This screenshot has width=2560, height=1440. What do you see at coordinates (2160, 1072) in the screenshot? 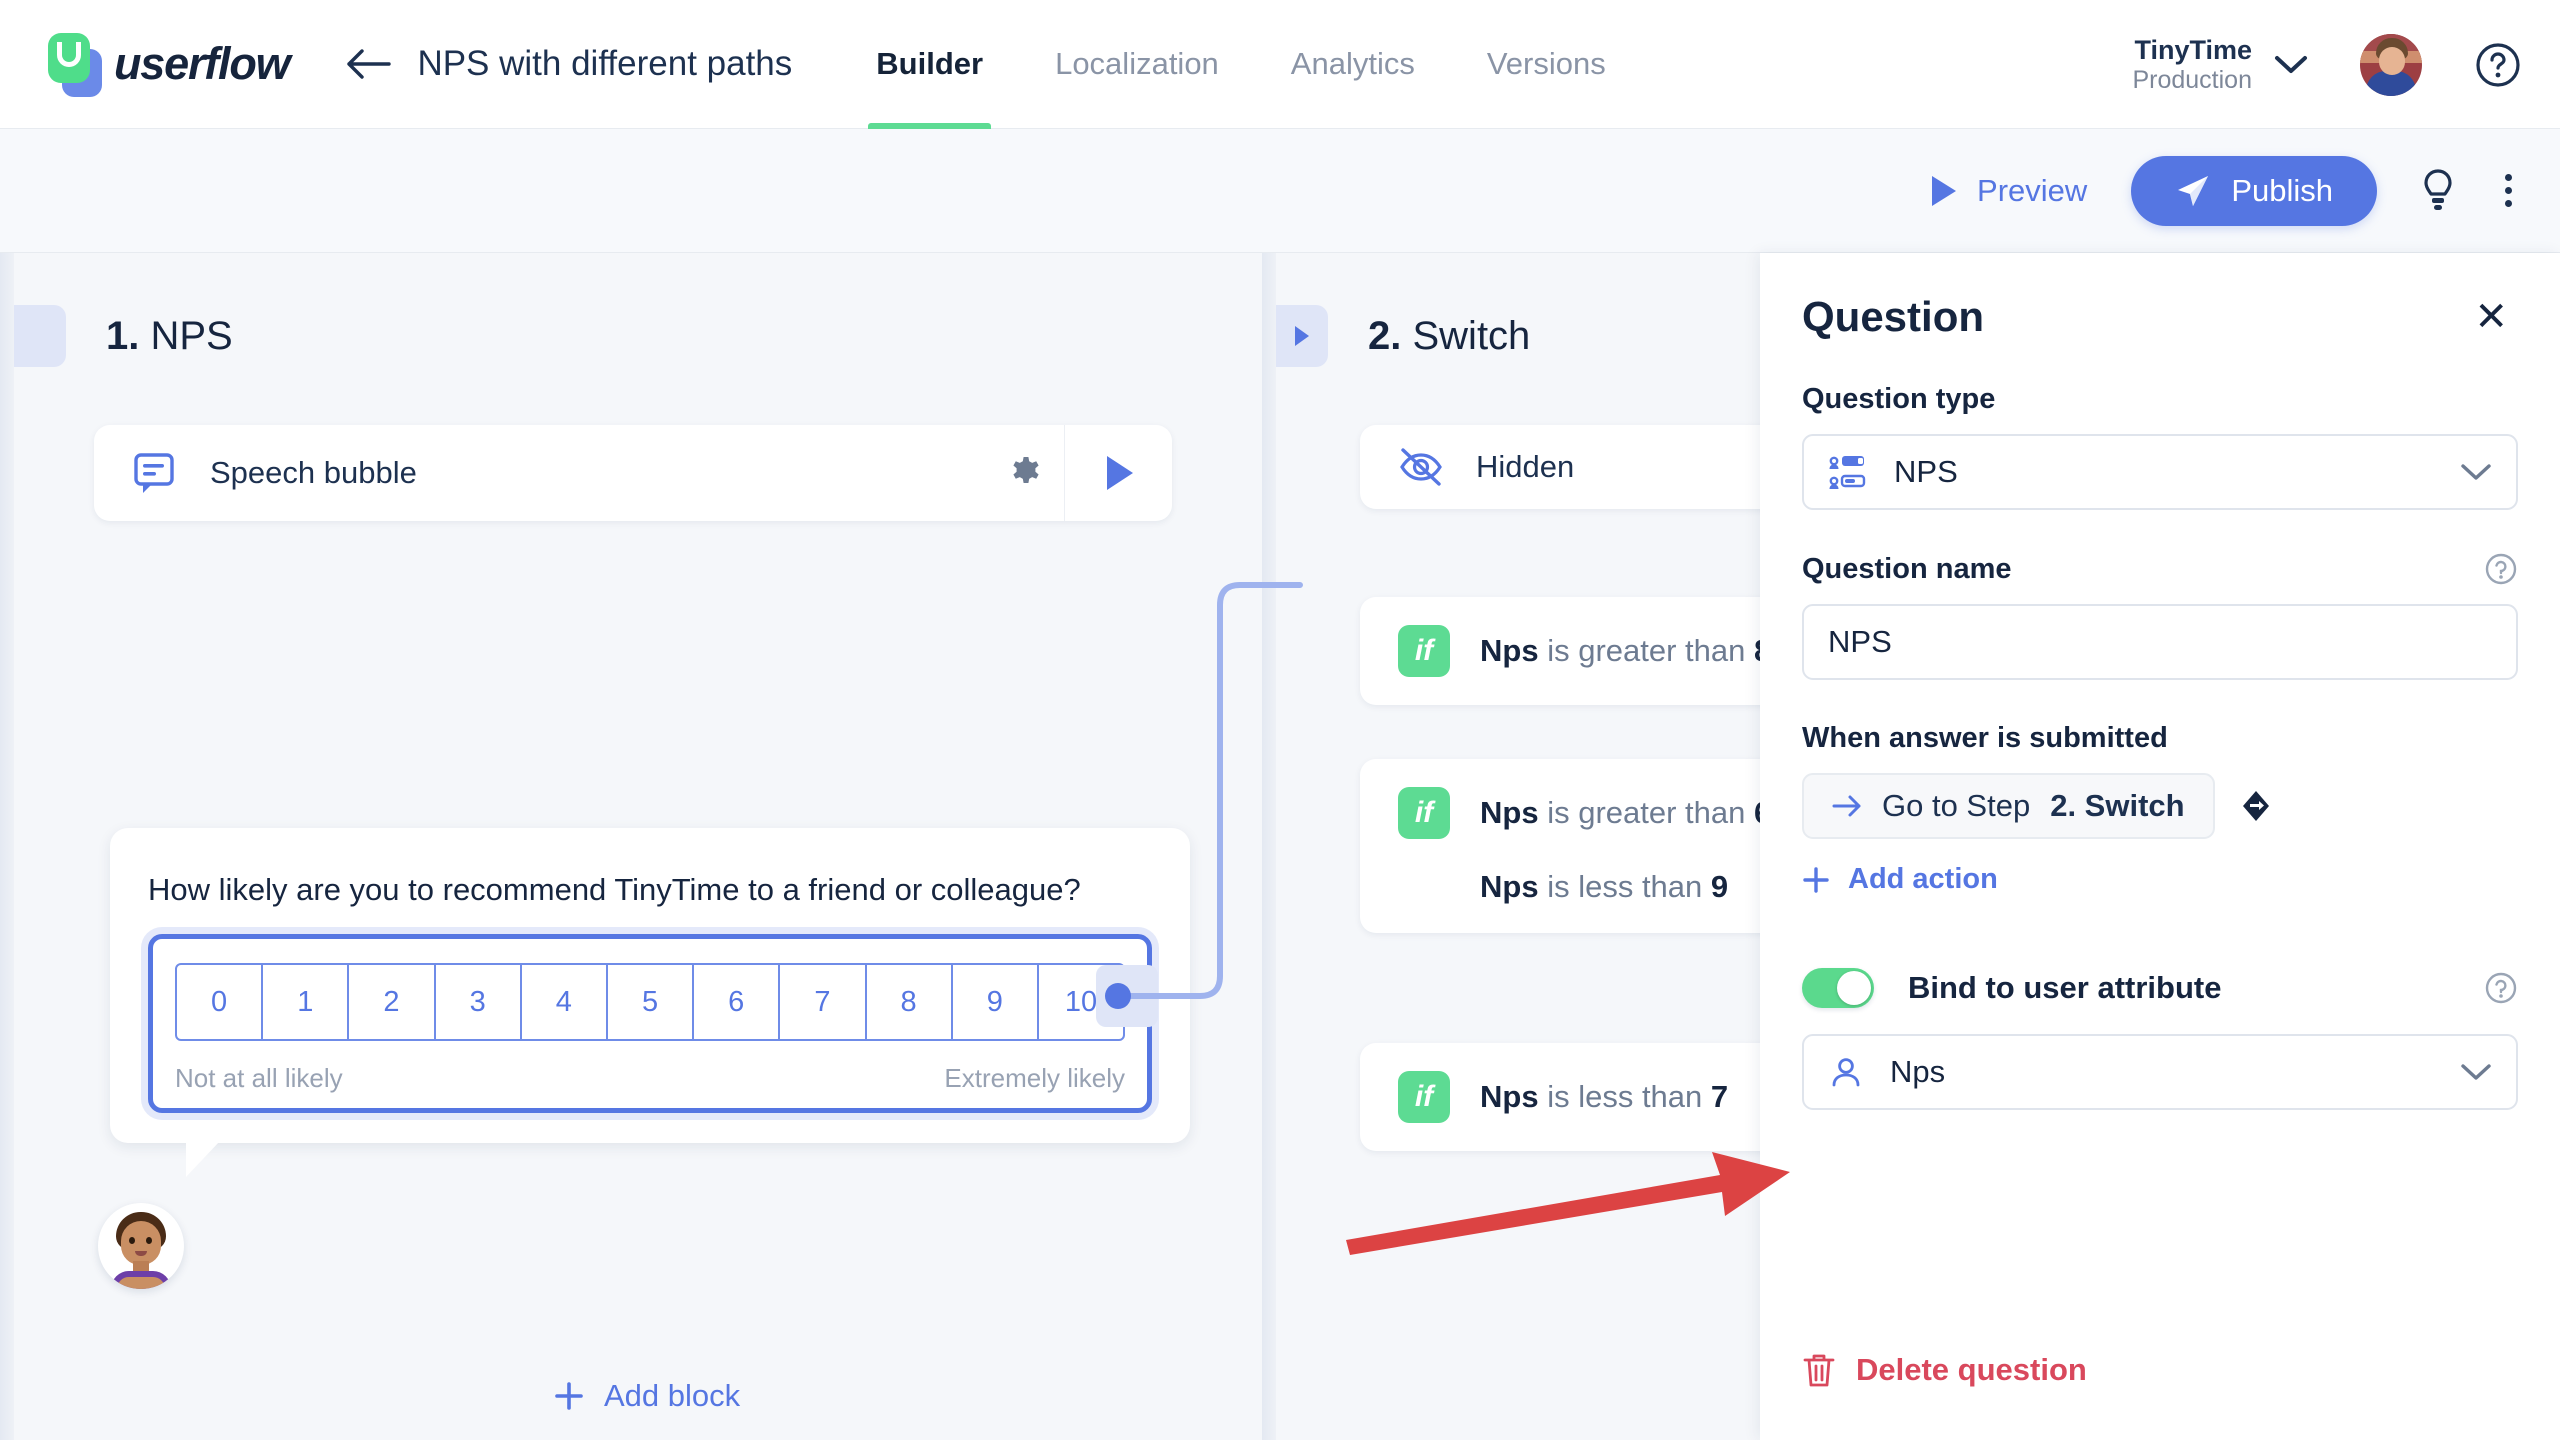
I see `user-attribute-select: Nps` at bounding box center [2160, 1072].